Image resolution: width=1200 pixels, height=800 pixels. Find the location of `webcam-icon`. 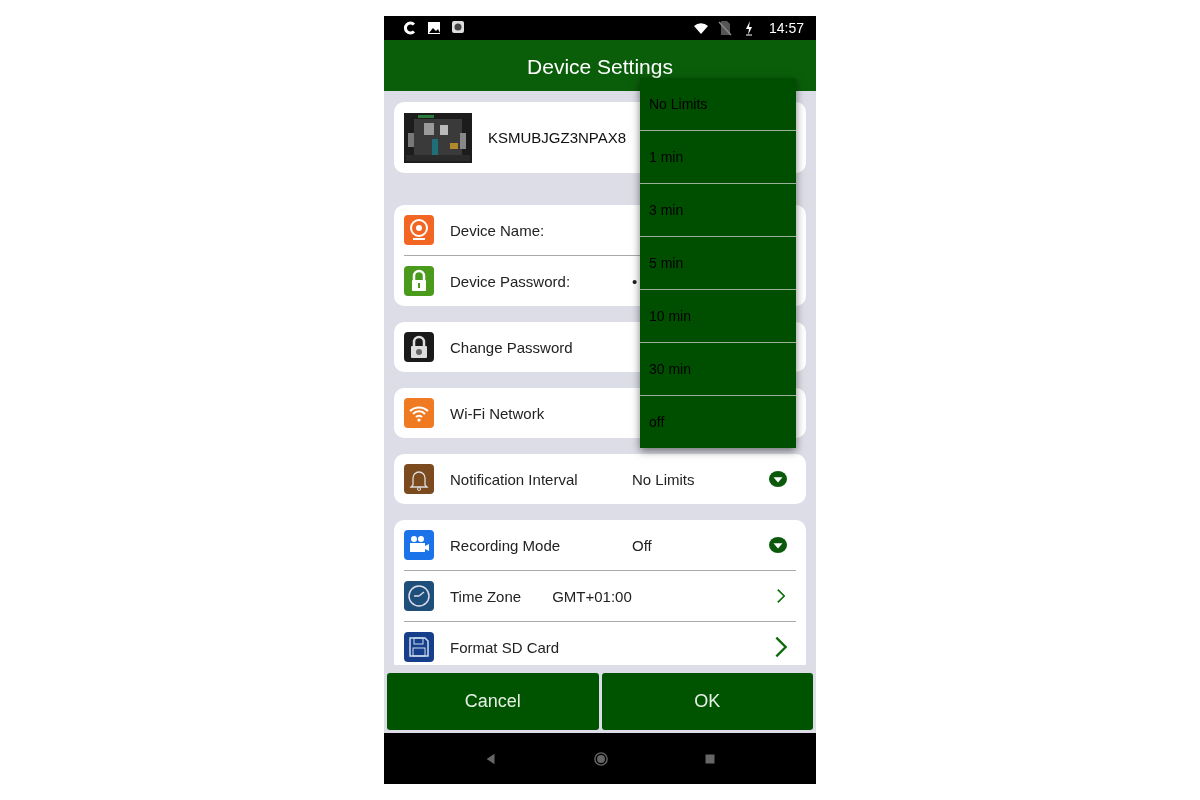

webcam-icon is located at coordinates (419, 230).